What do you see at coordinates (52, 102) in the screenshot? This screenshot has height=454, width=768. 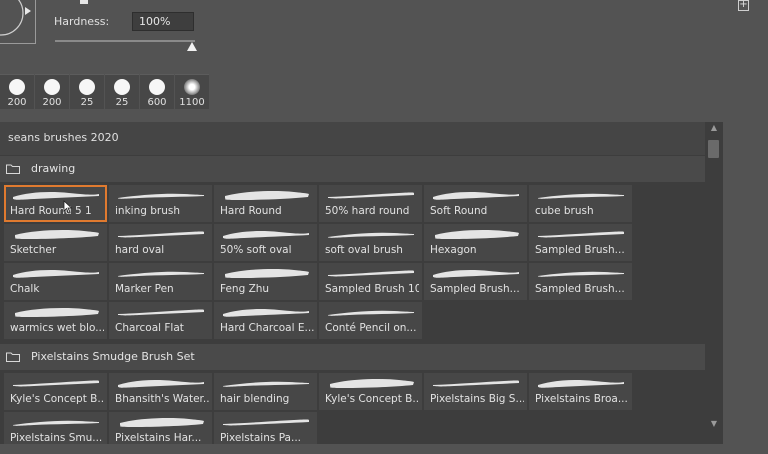 I see `recent-brush-size: 200` at bounding box center [52, 102].